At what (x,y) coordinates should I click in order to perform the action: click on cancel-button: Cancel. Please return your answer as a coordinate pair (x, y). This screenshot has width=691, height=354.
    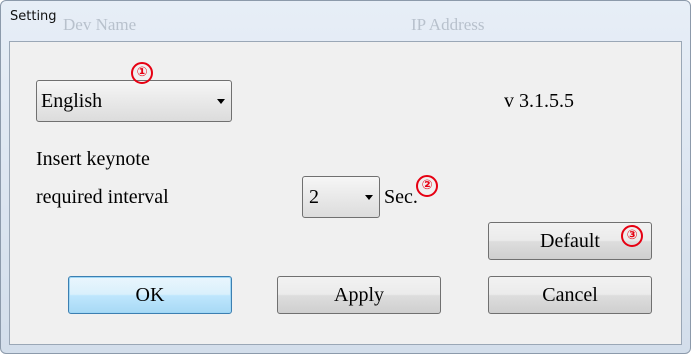
    Looking at the image, I should click on (570, 295).